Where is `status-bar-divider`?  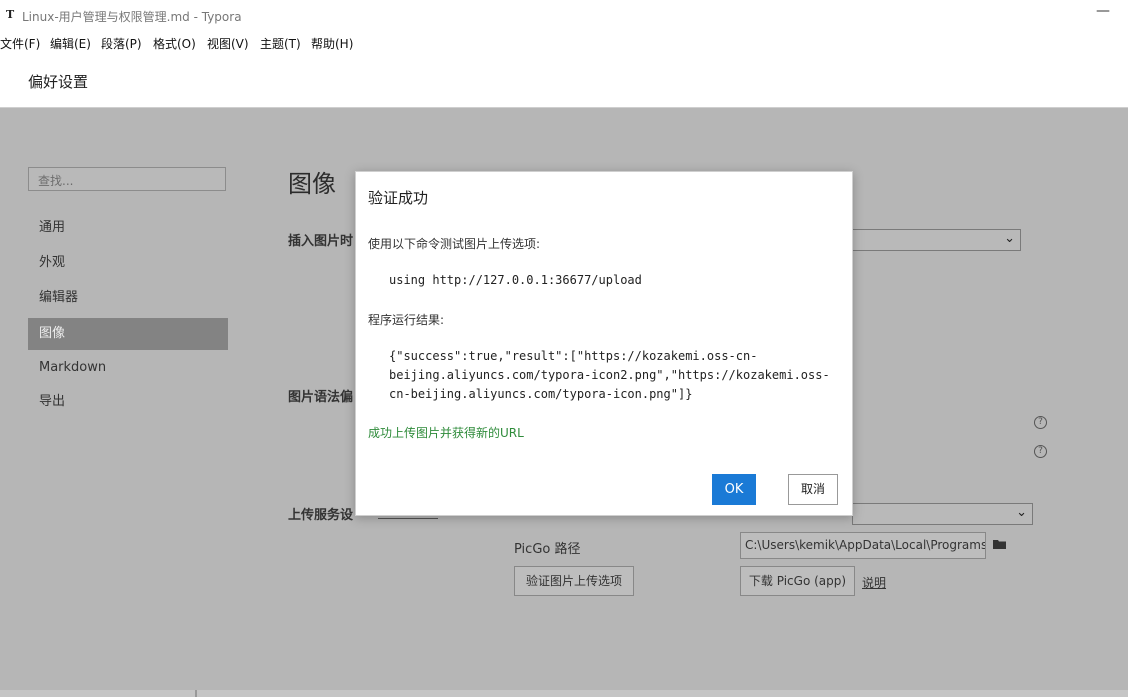
status-bar-divider is located at coordinates (196, 693).